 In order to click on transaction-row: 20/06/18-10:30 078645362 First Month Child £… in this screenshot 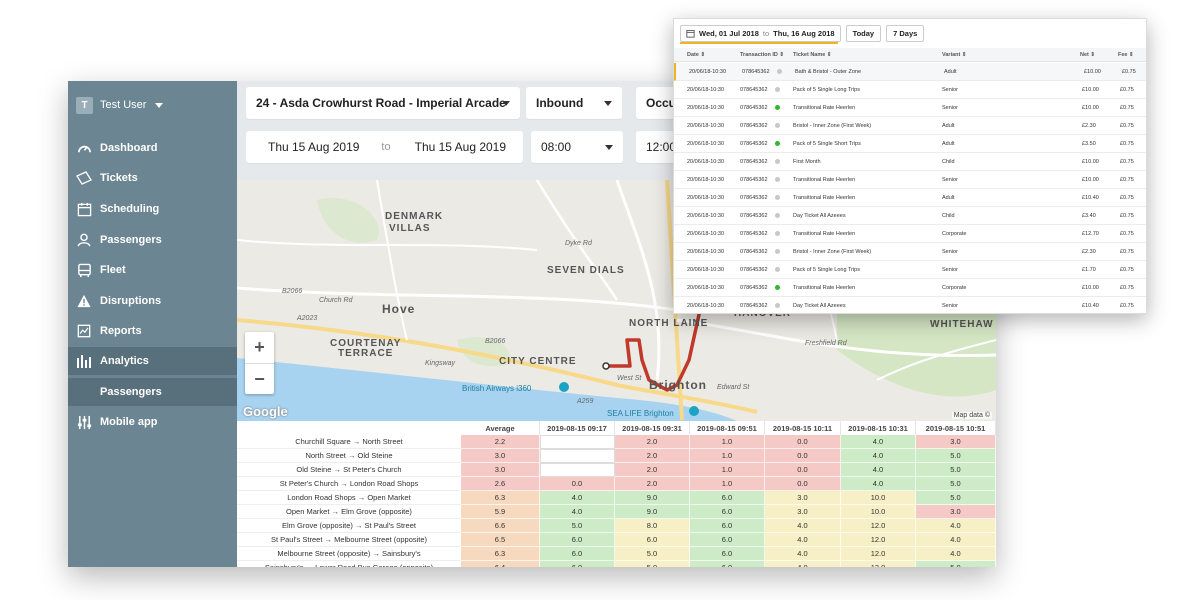, I will do `click(910, 162)`.